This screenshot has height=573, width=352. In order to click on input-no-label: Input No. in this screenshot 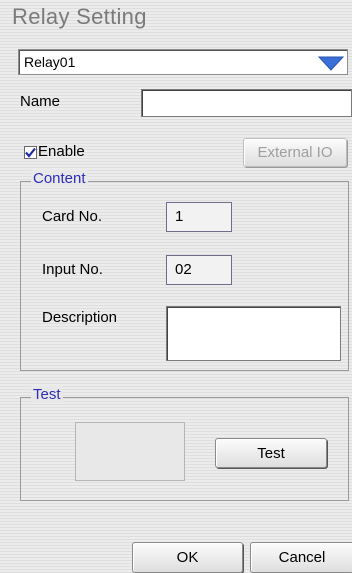, I will do `click(72, 269)`.